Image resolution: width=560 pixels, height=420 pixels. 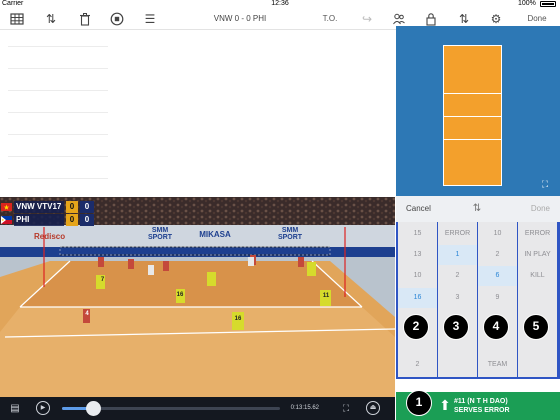 What do you see at coordinates (85, 19) in the screenshot?
I see `trash-icon` at bounding box center [85, 19].